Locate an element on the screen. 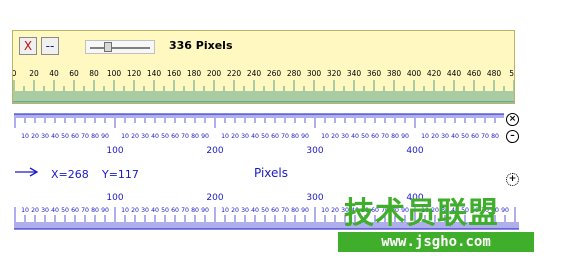 The width and height of the screenshot is (571, 262). tick-label: 240 is located at coordinates (254, 73).